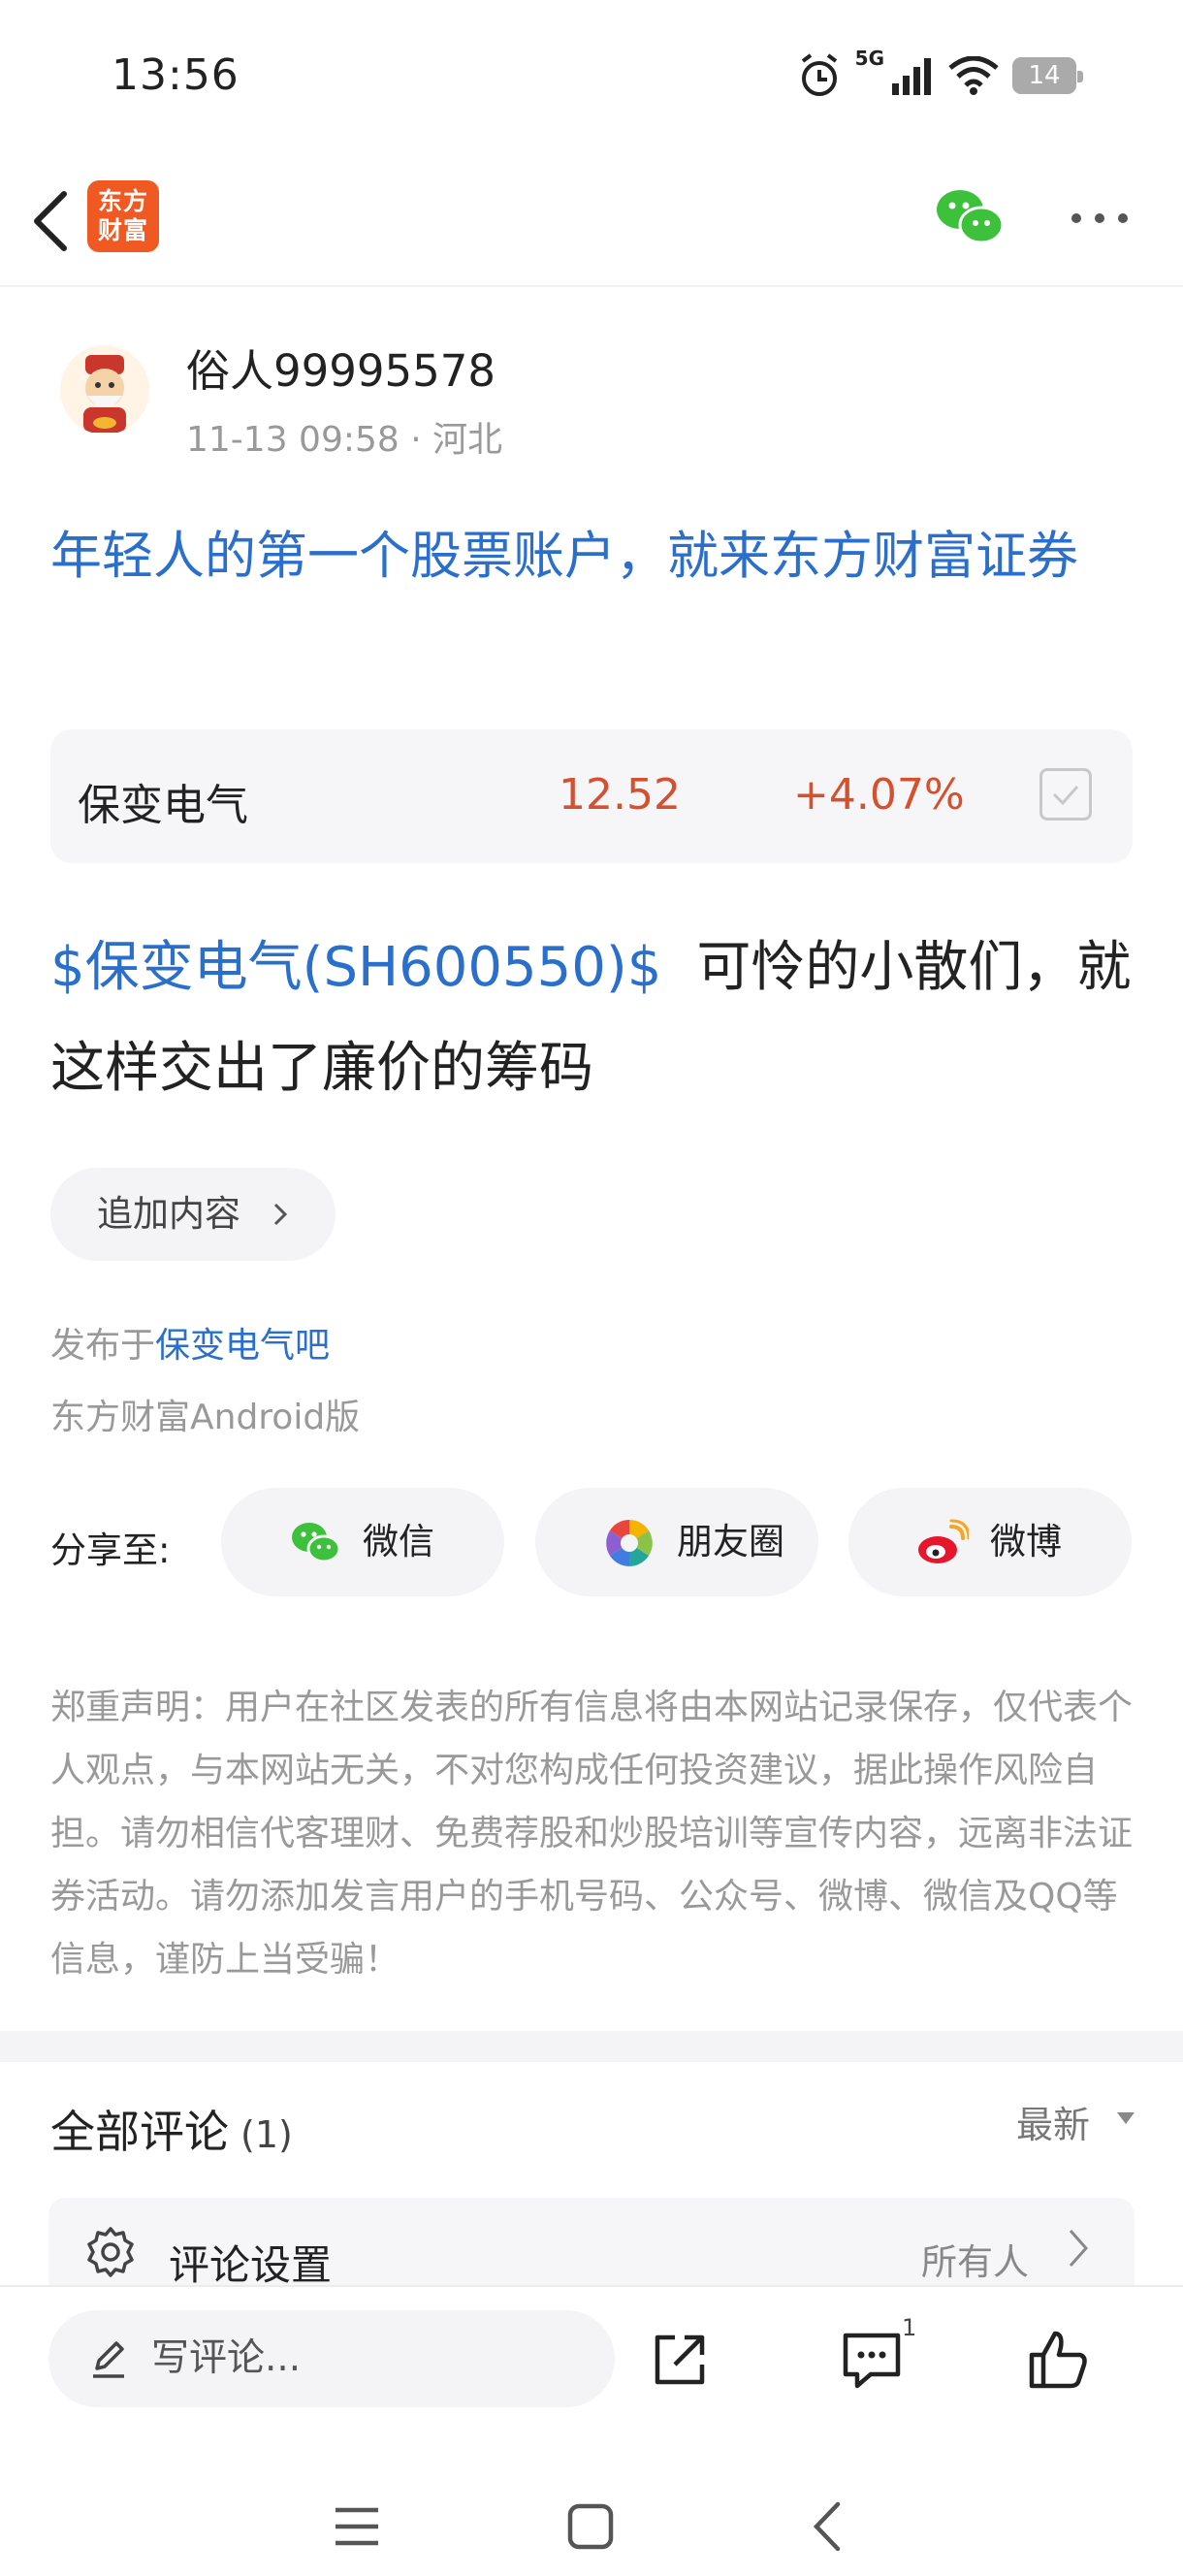 This screenshot has height=2576, width=1183. Describe the element at coordinates (110, 2252) in the screenshot. I see `gear-icon` at that location.